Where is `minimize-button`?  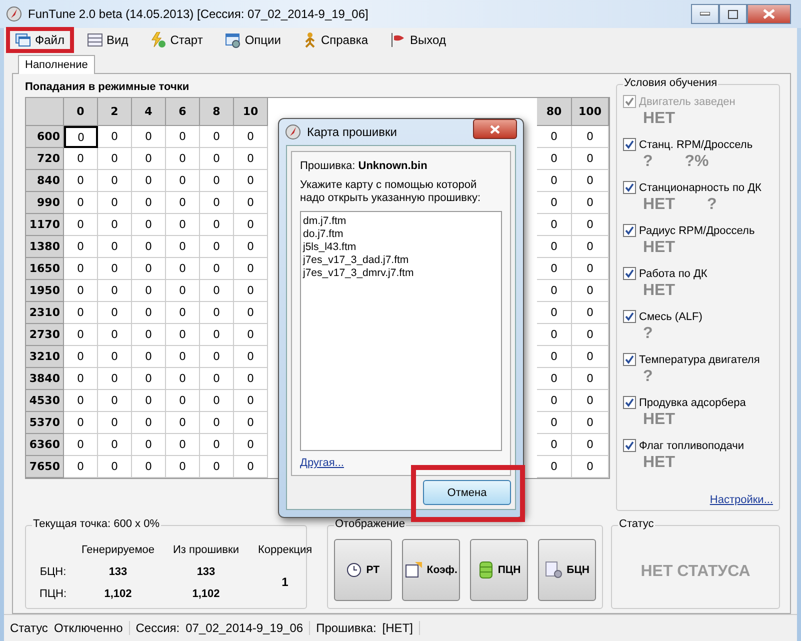
minimize-button is located at coordinates (705, 14).